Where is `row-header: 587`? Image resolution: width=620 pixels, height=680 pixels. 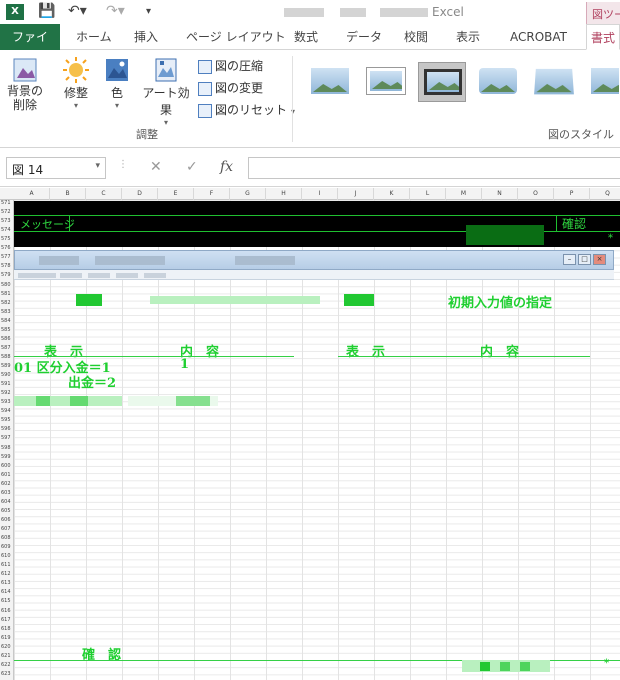 row-header: 587 is located at coordinates (7, 349).